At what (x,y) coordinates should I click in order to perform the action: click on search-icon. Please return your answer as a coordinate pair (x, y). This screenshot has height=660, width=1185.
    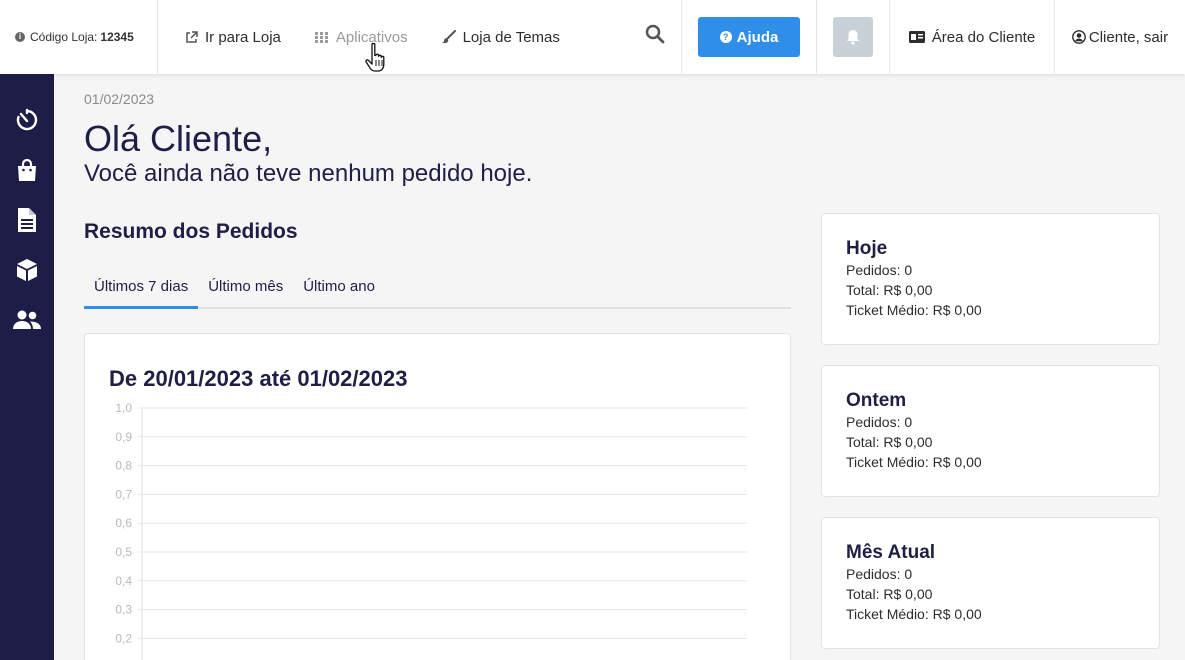
    Looking at the image, I should click on (656, 35).